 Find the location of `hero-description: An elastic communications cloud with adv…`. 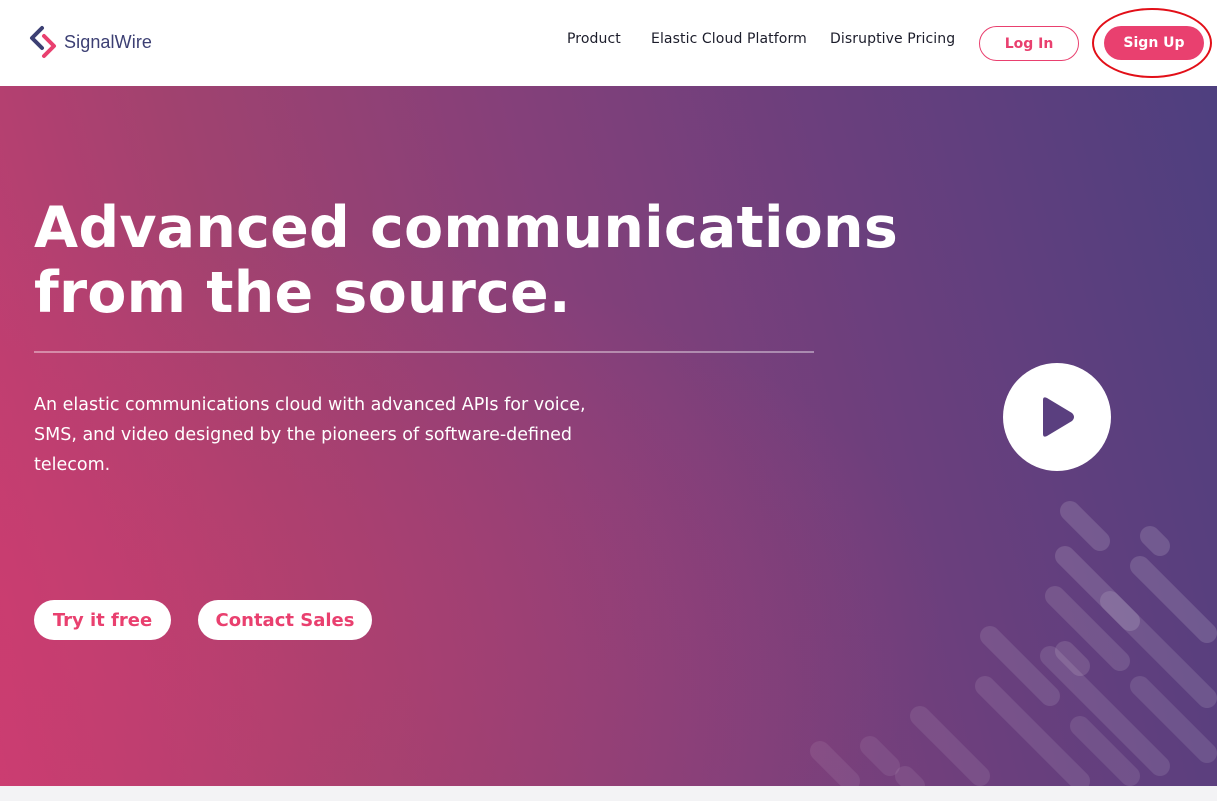

hero-description: An elastic communications cloud with adv… is located at coordinates (310, 435).